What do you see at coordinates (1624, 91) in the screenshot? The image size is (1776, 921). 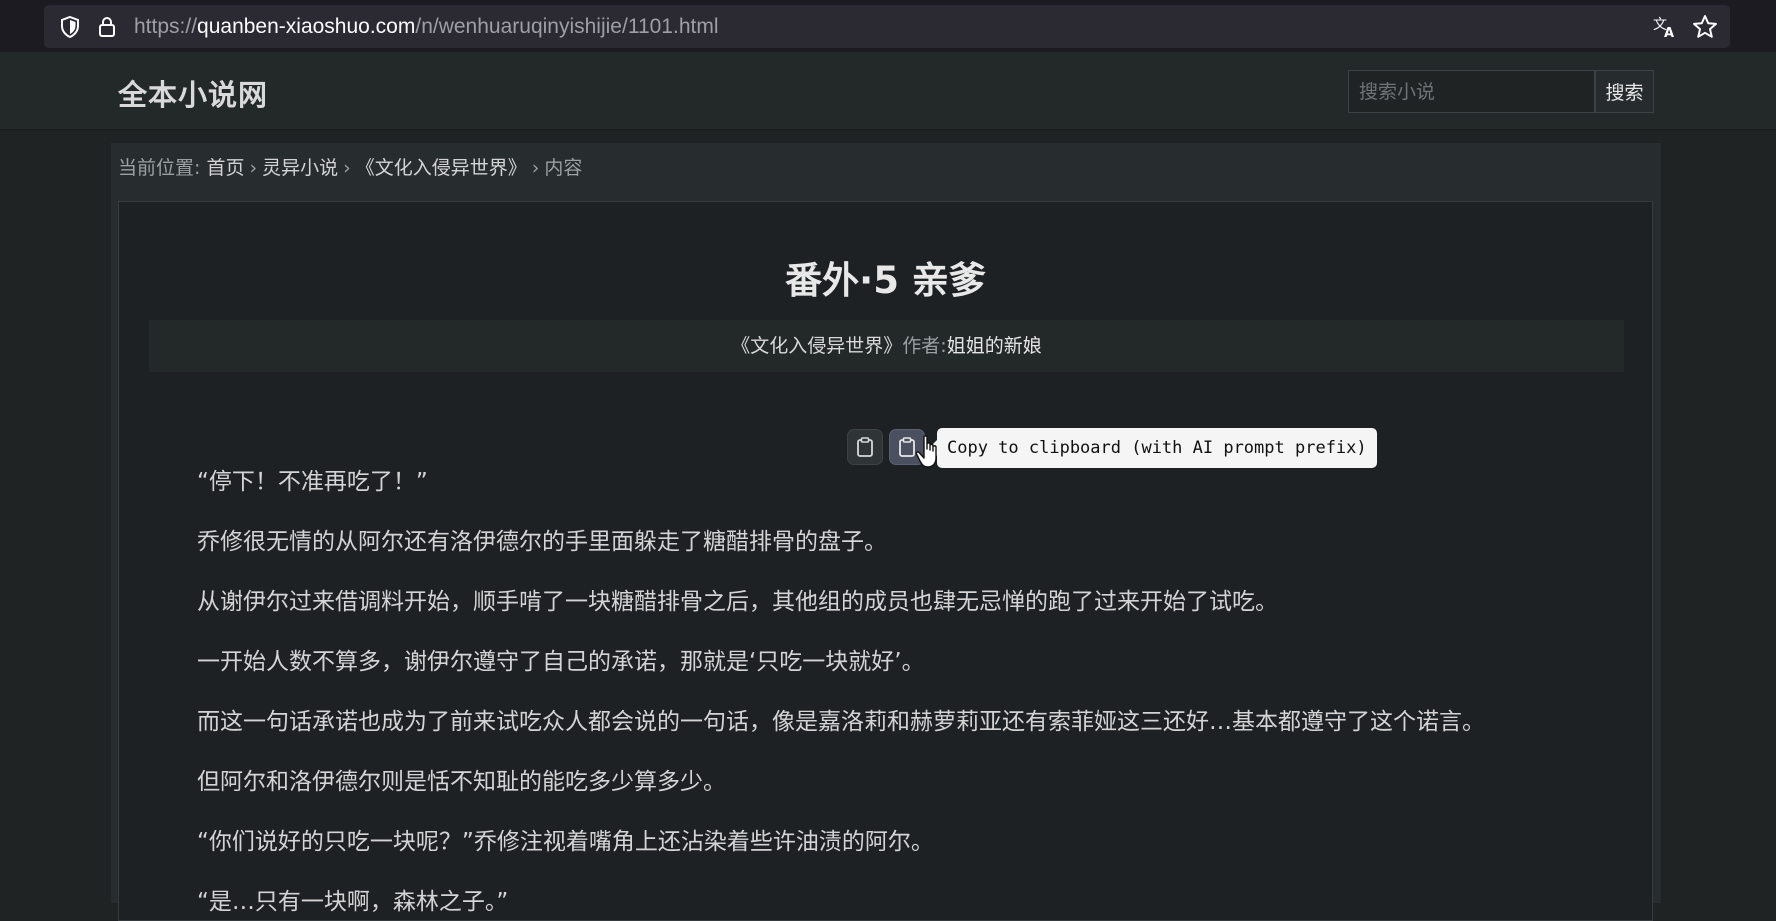 I see `search-button: 搜索` at bounding box center [1624, 91].